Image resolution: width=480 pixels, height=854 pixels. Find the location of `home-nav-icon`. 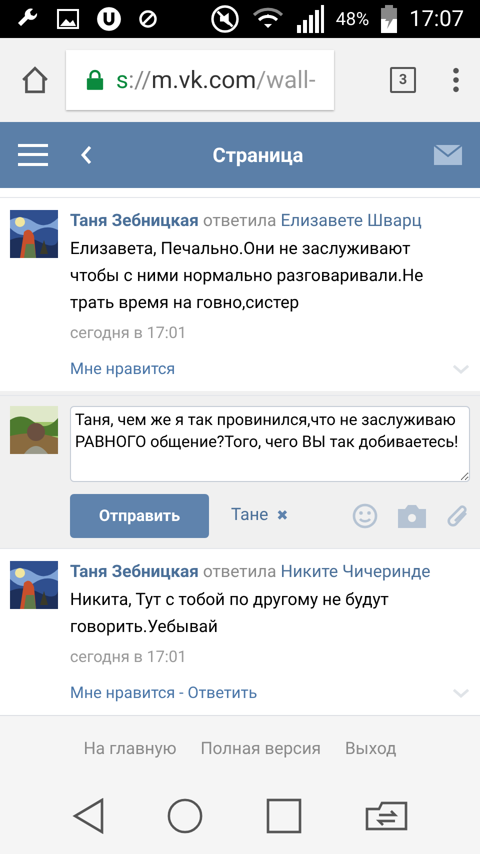

home-nav-icon is located at coordinates (184, 816).